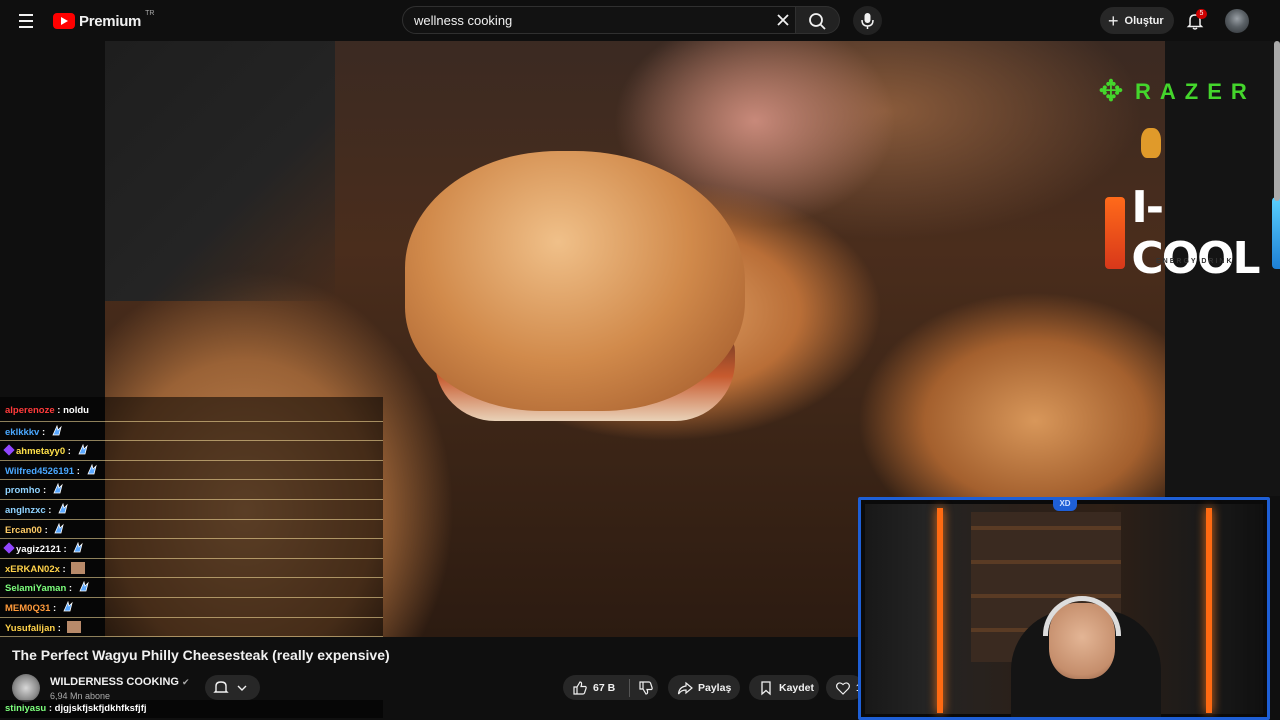  What do you see at coordinates (28, 608) in the screenshot?
I see `chat-username: MEM0Q31` at bounding box center [28, 608].